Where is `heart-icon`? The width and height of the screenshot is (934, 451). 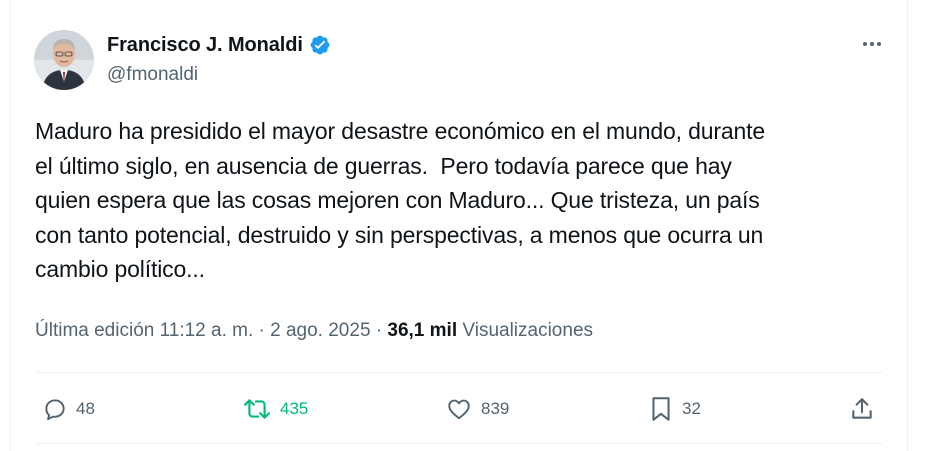
heart-icon is located at coordinates (459, 409).